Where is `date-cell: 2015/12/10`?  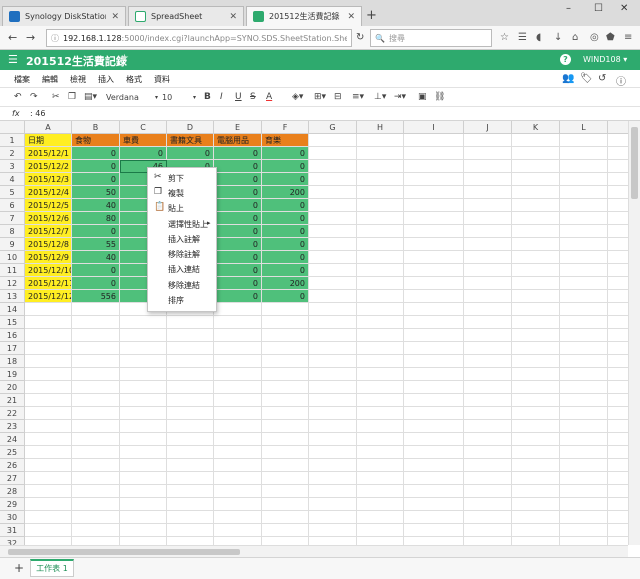
date-cell: 2015/12/10 is located at coordinates (48, 270).